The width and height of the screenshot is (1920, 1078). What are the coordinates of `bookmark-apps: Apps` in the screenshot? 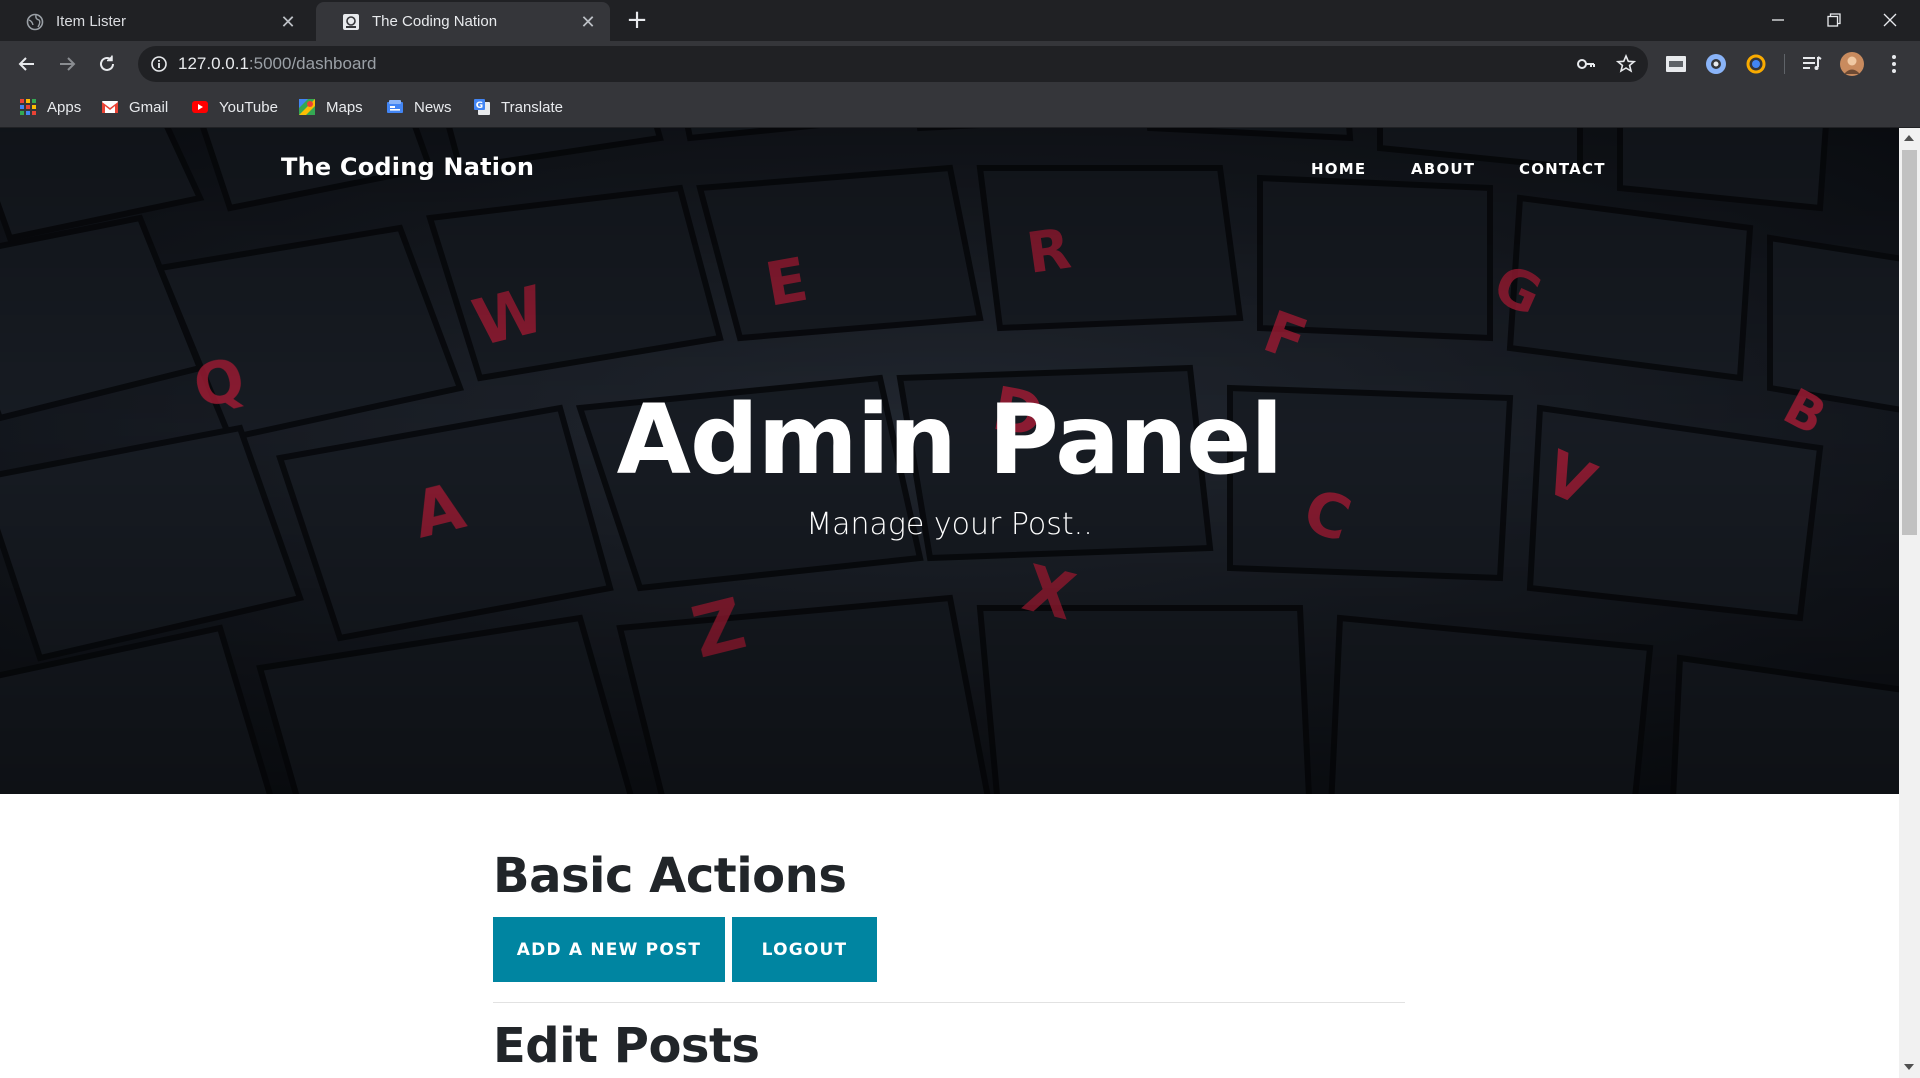 It's located at (50, 107).